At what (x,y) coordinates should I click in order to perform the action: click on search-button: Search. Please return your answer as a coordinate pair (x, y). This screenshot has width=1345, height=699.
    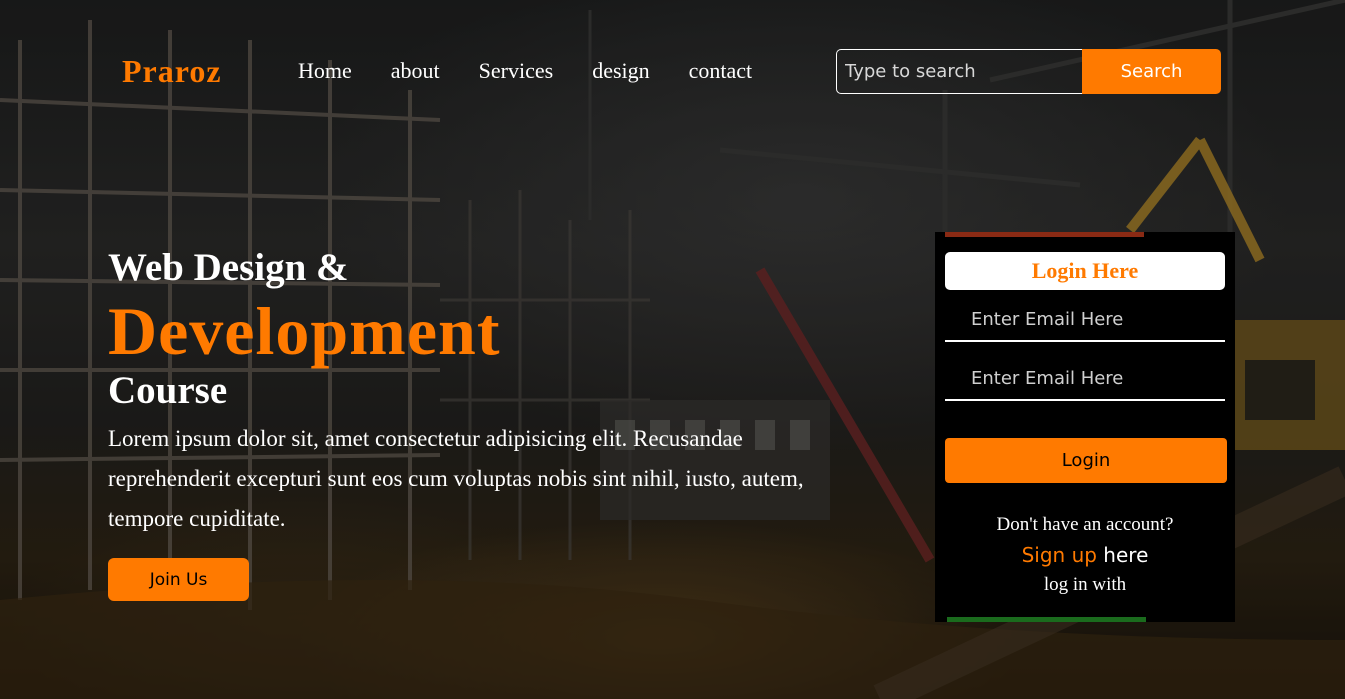
    Looking at the image, I should click on (1151, 71).